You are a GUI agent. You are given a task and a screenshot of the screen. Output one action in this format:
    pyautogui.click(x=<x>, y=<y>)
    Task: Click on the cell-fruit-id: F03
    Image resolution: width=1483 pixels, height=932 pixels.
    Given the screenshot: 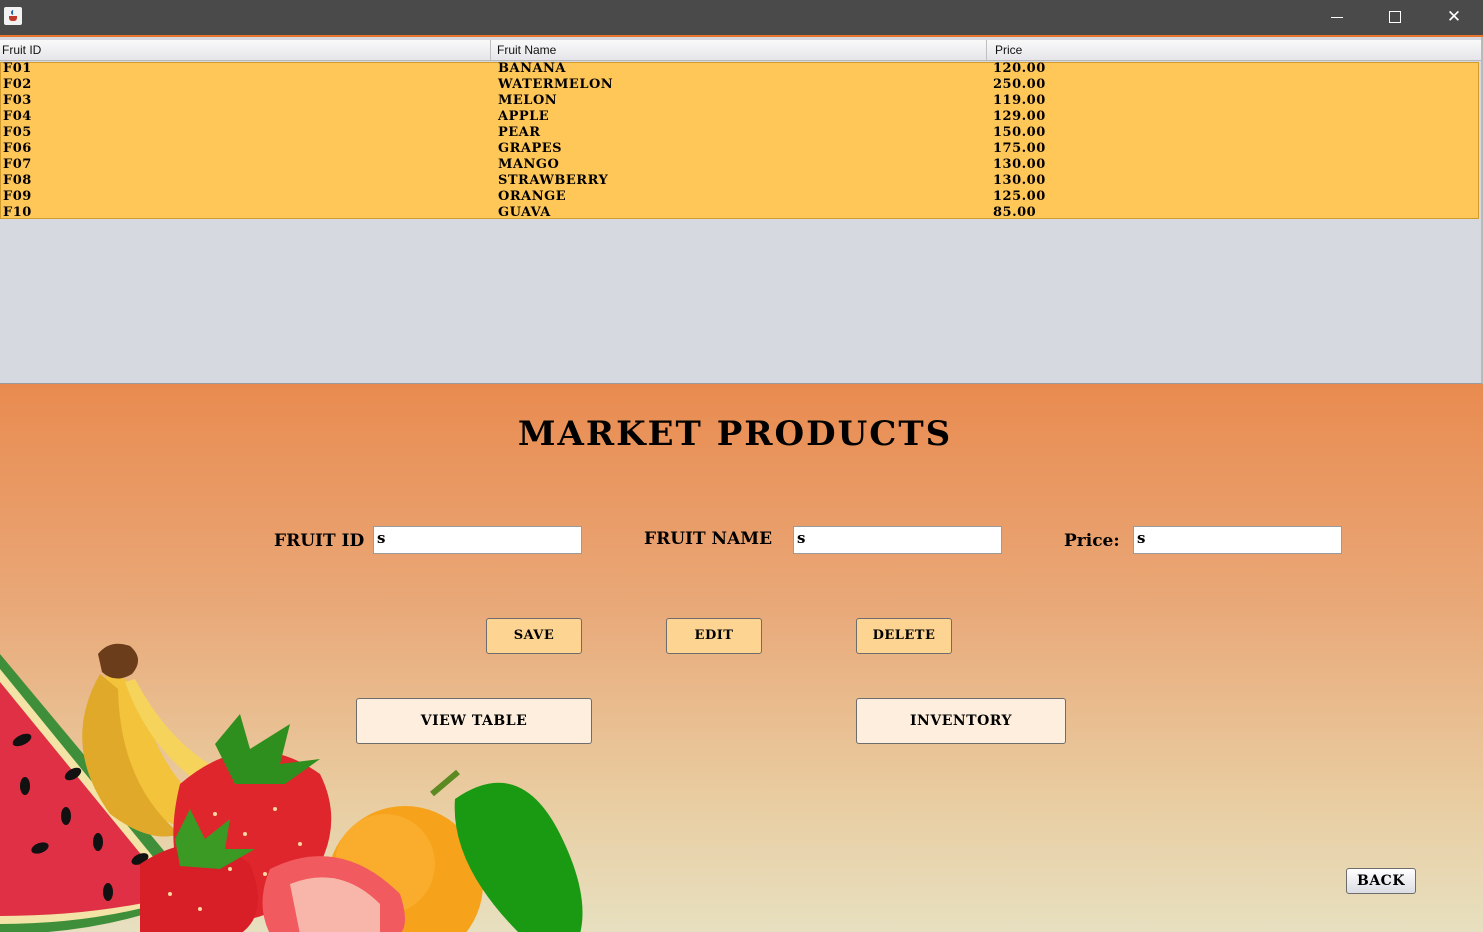 What is the action you would take?
    pyautogui.click(x=17, y=100)
    